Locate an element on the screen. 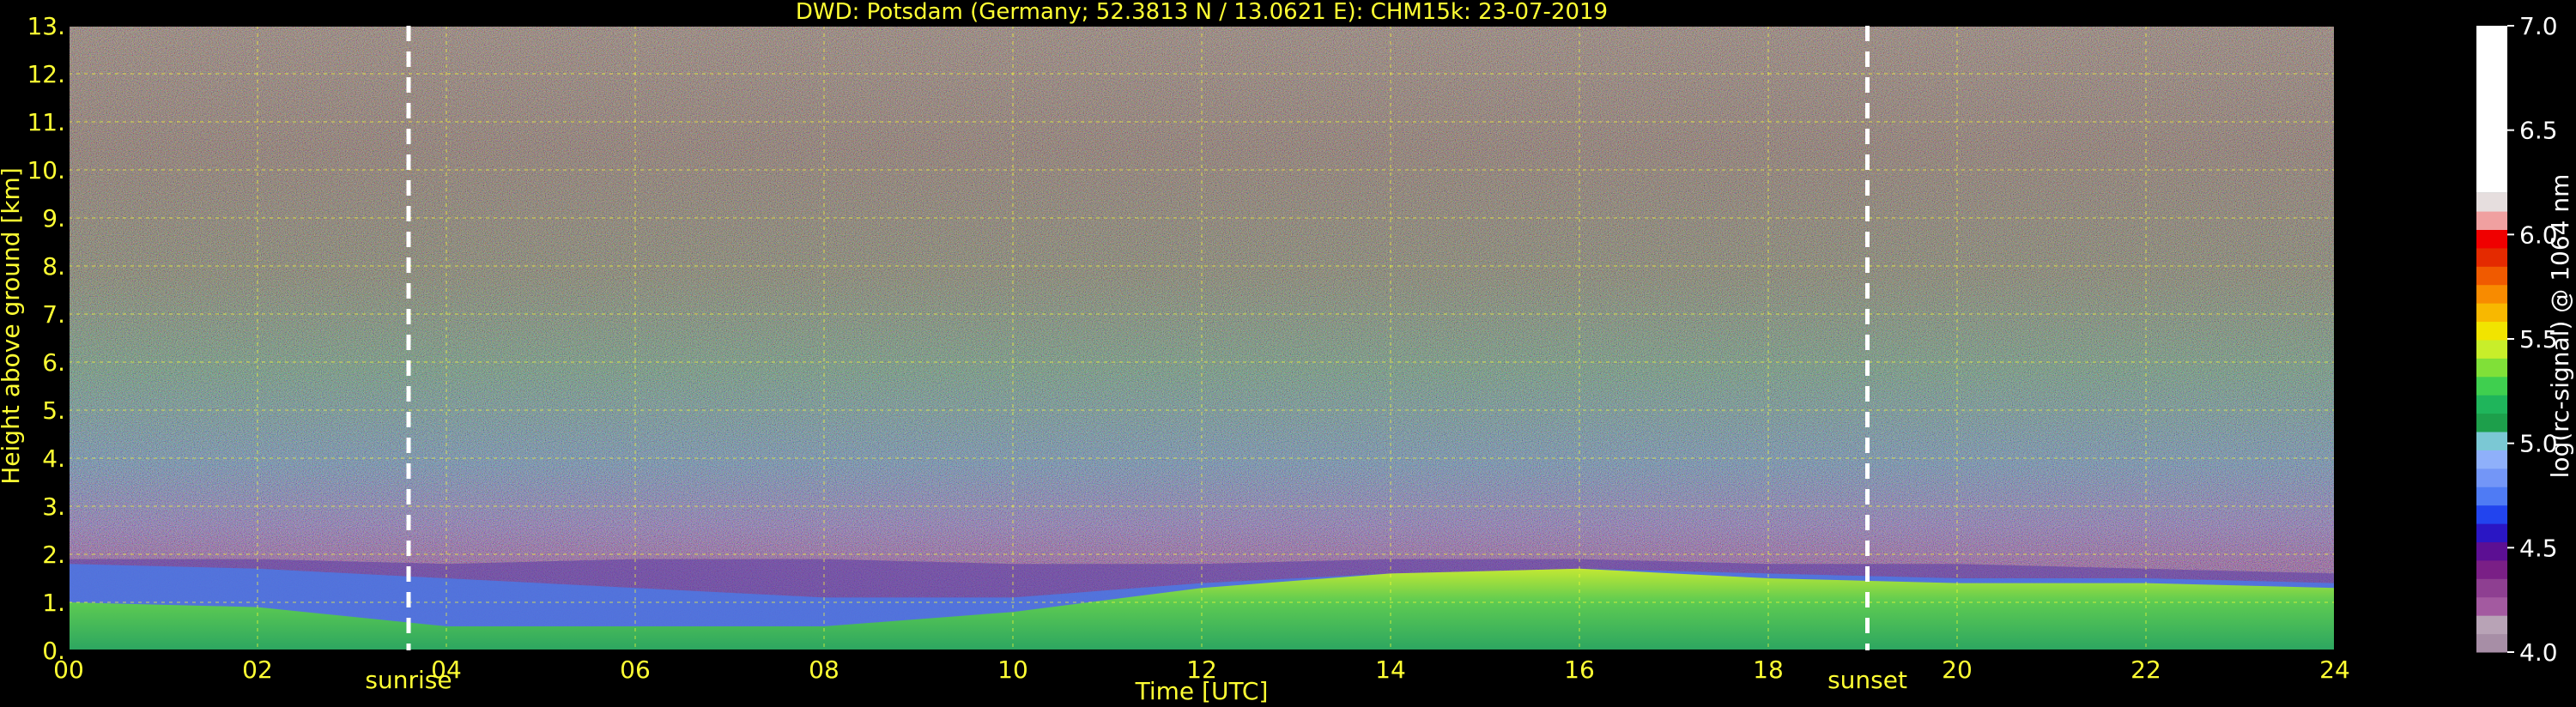  y-tick-label: 11. is located at coordinates (46, 122).